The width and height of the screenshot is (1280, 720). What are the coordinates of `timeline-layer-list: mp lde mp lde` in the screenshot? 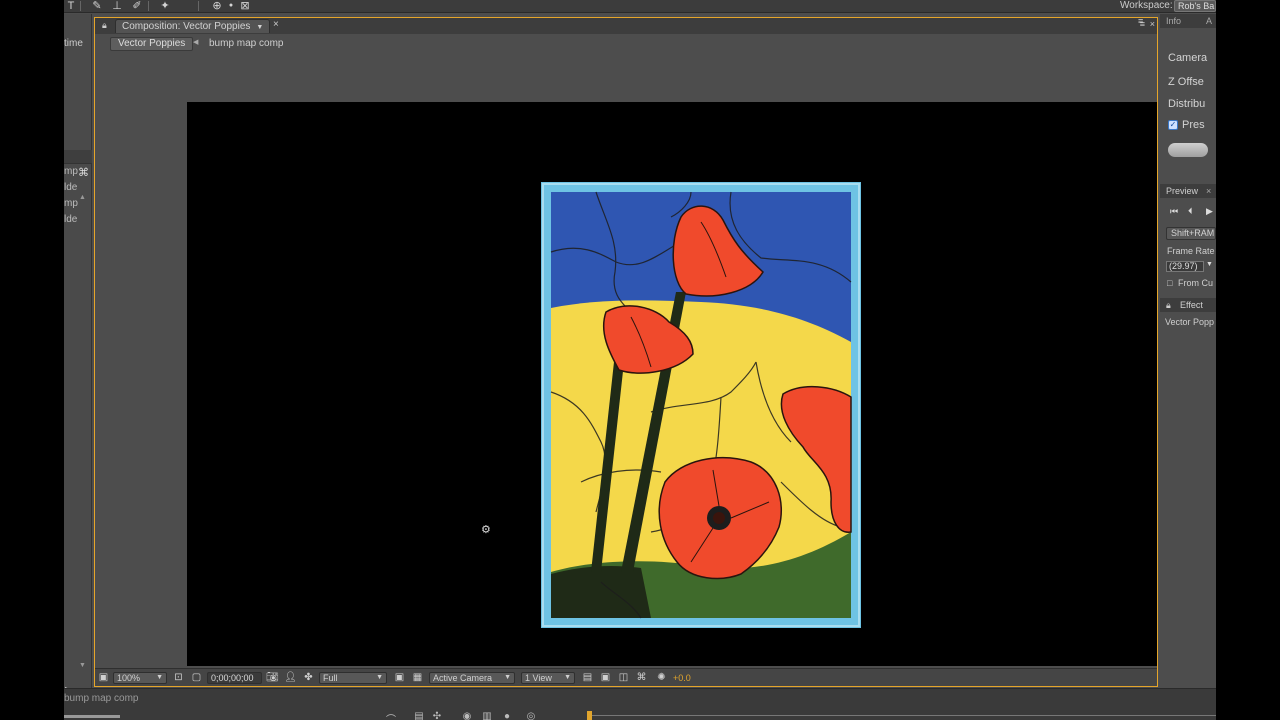 It's located at (78, 196).